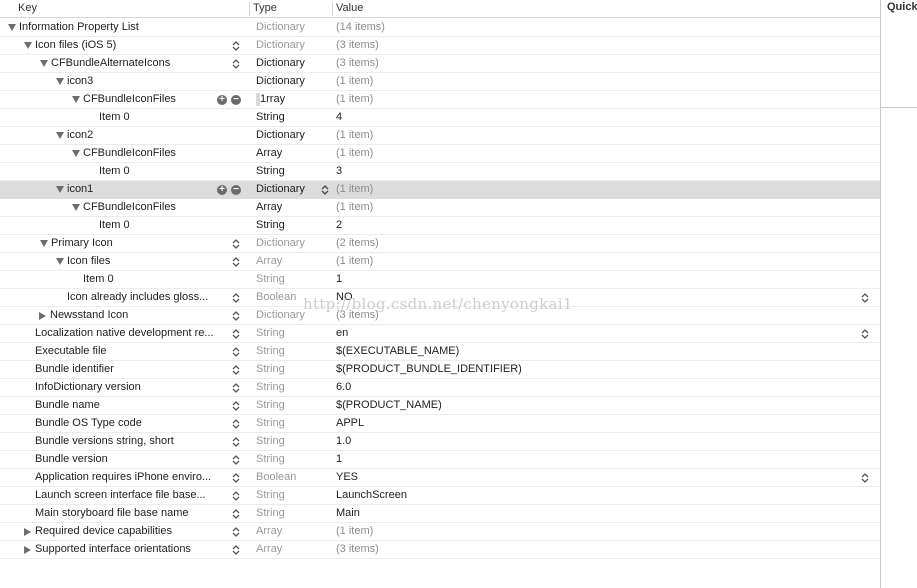  Describe the element at coordinates (440, 280) in the screenshot. I see `table-row: Item 0 String 1` at that location.